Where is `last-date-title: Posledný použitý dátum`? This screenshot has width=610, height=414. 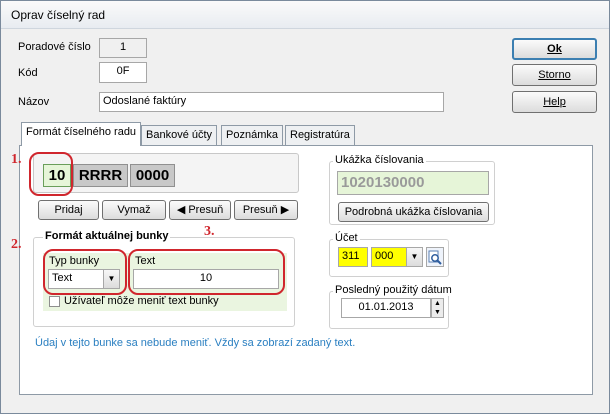 last-date-title: Posledný použitý dátum is located at coordinates (393, 290).